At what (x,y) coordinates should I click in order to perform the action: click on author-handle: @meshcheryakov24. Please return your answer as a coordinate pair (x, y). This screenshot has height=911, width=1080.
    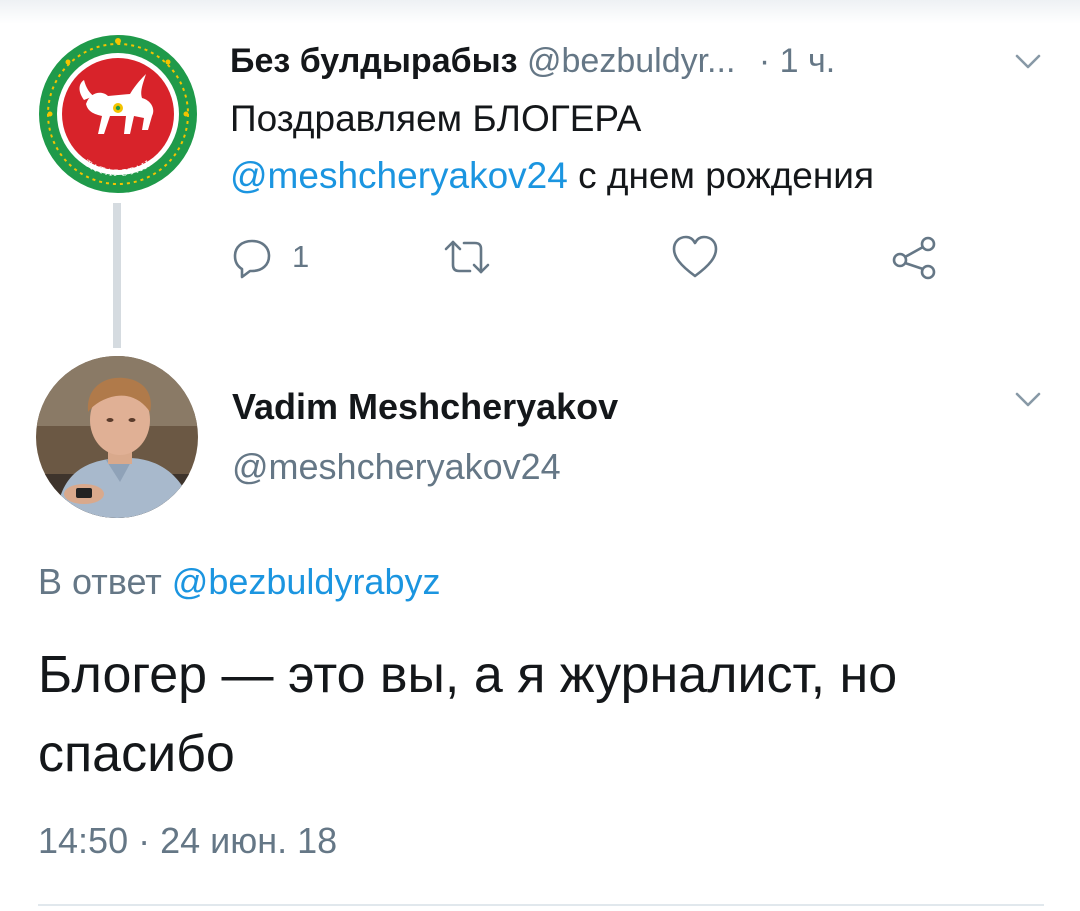
    Looking at the image, I should click on (396, 467).